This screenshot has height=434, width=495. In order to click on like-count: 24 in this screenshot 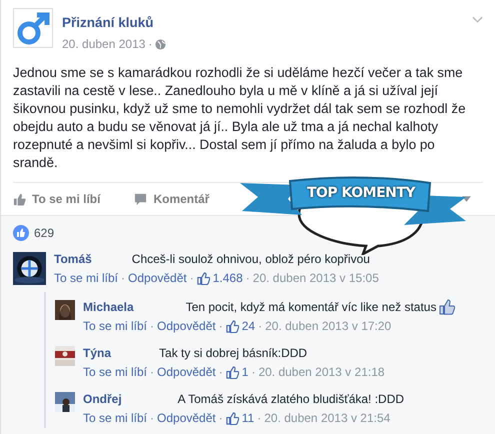, I will do `click(249, 326)`.